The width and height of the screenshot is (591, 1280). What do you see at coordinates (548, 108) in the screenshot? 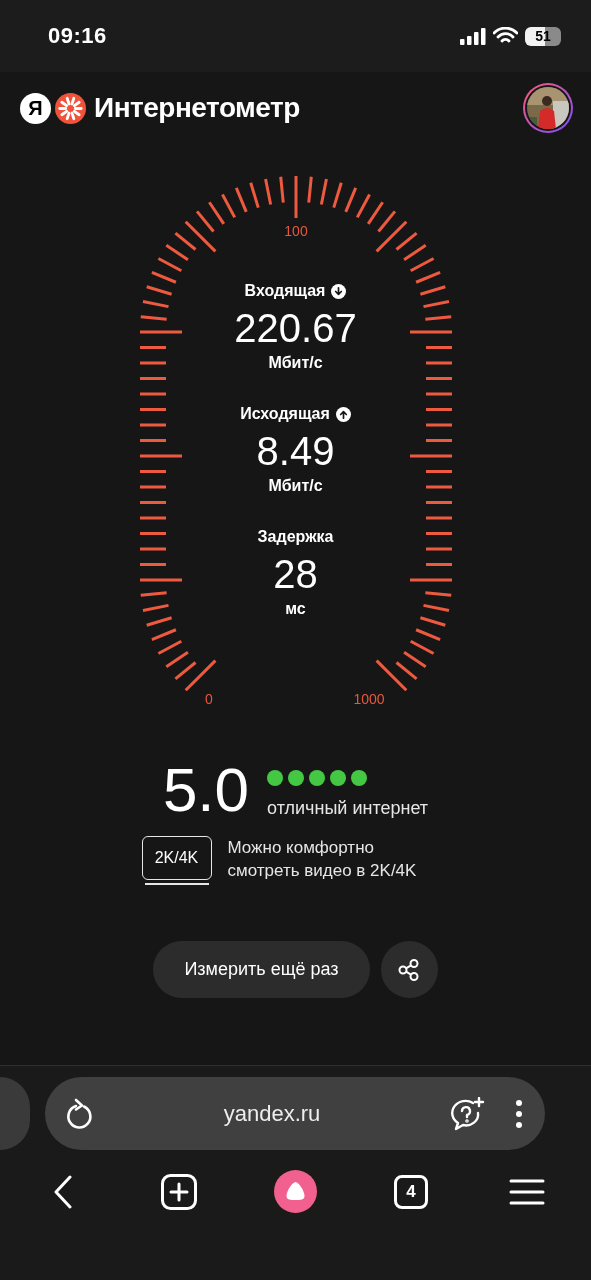
I see `avatar-button` at bounding box center [548, 108].